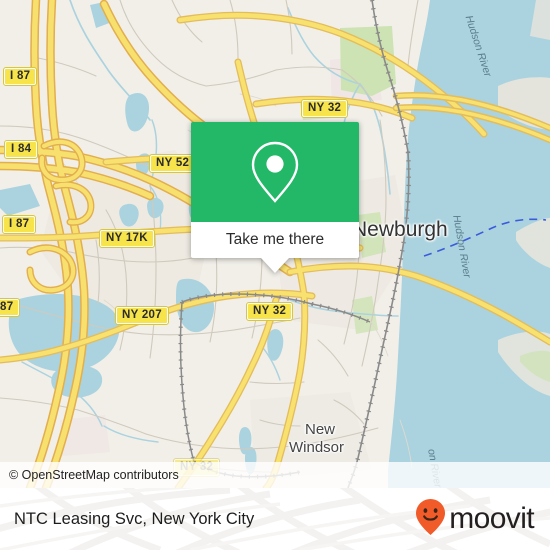 Image resolution: width=550 pixels, height=550 pixels. Describe the element at coordinates (21, 149) in the screenshot. I see `highway-shield: I 84` at that location.